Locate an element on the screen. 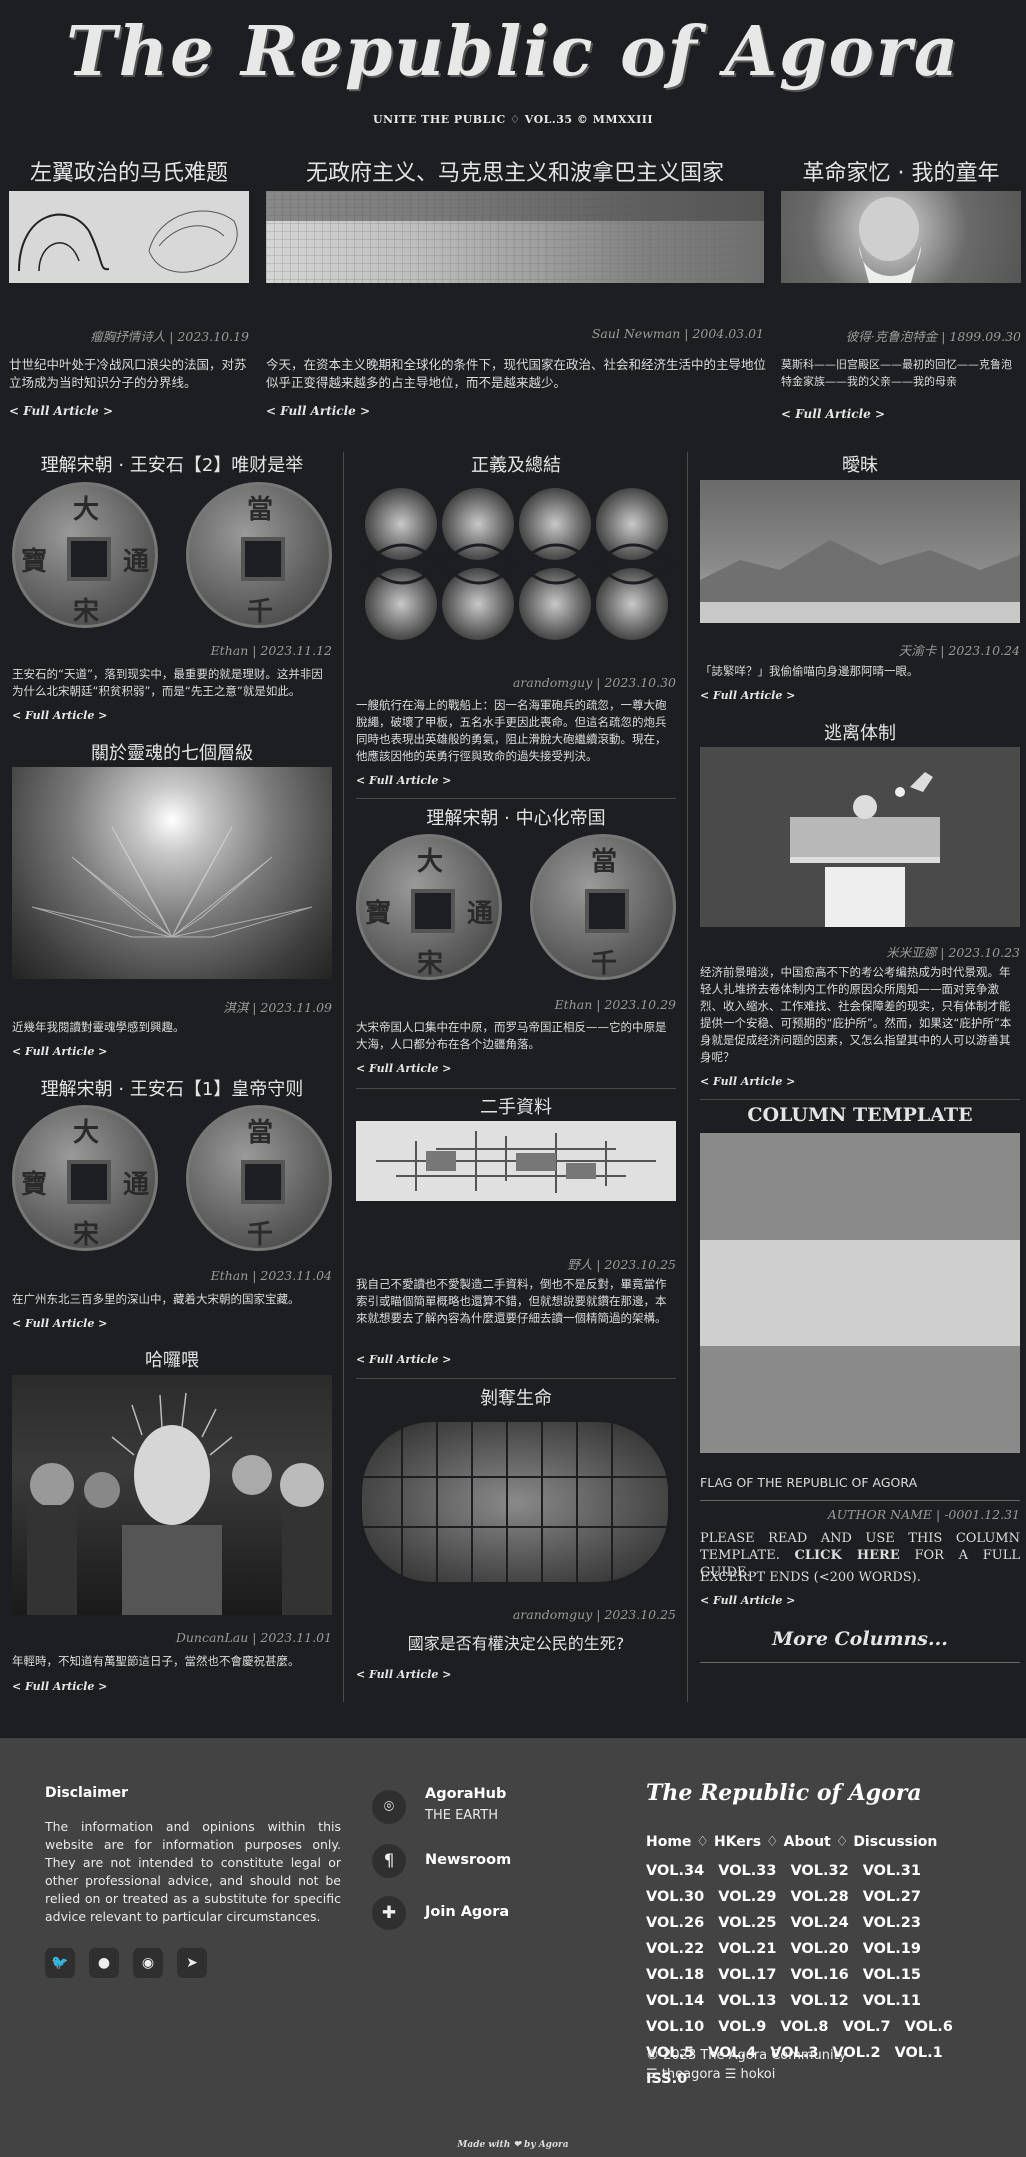  volume-link: VOL.30 is located at coordinates (675, 1897).